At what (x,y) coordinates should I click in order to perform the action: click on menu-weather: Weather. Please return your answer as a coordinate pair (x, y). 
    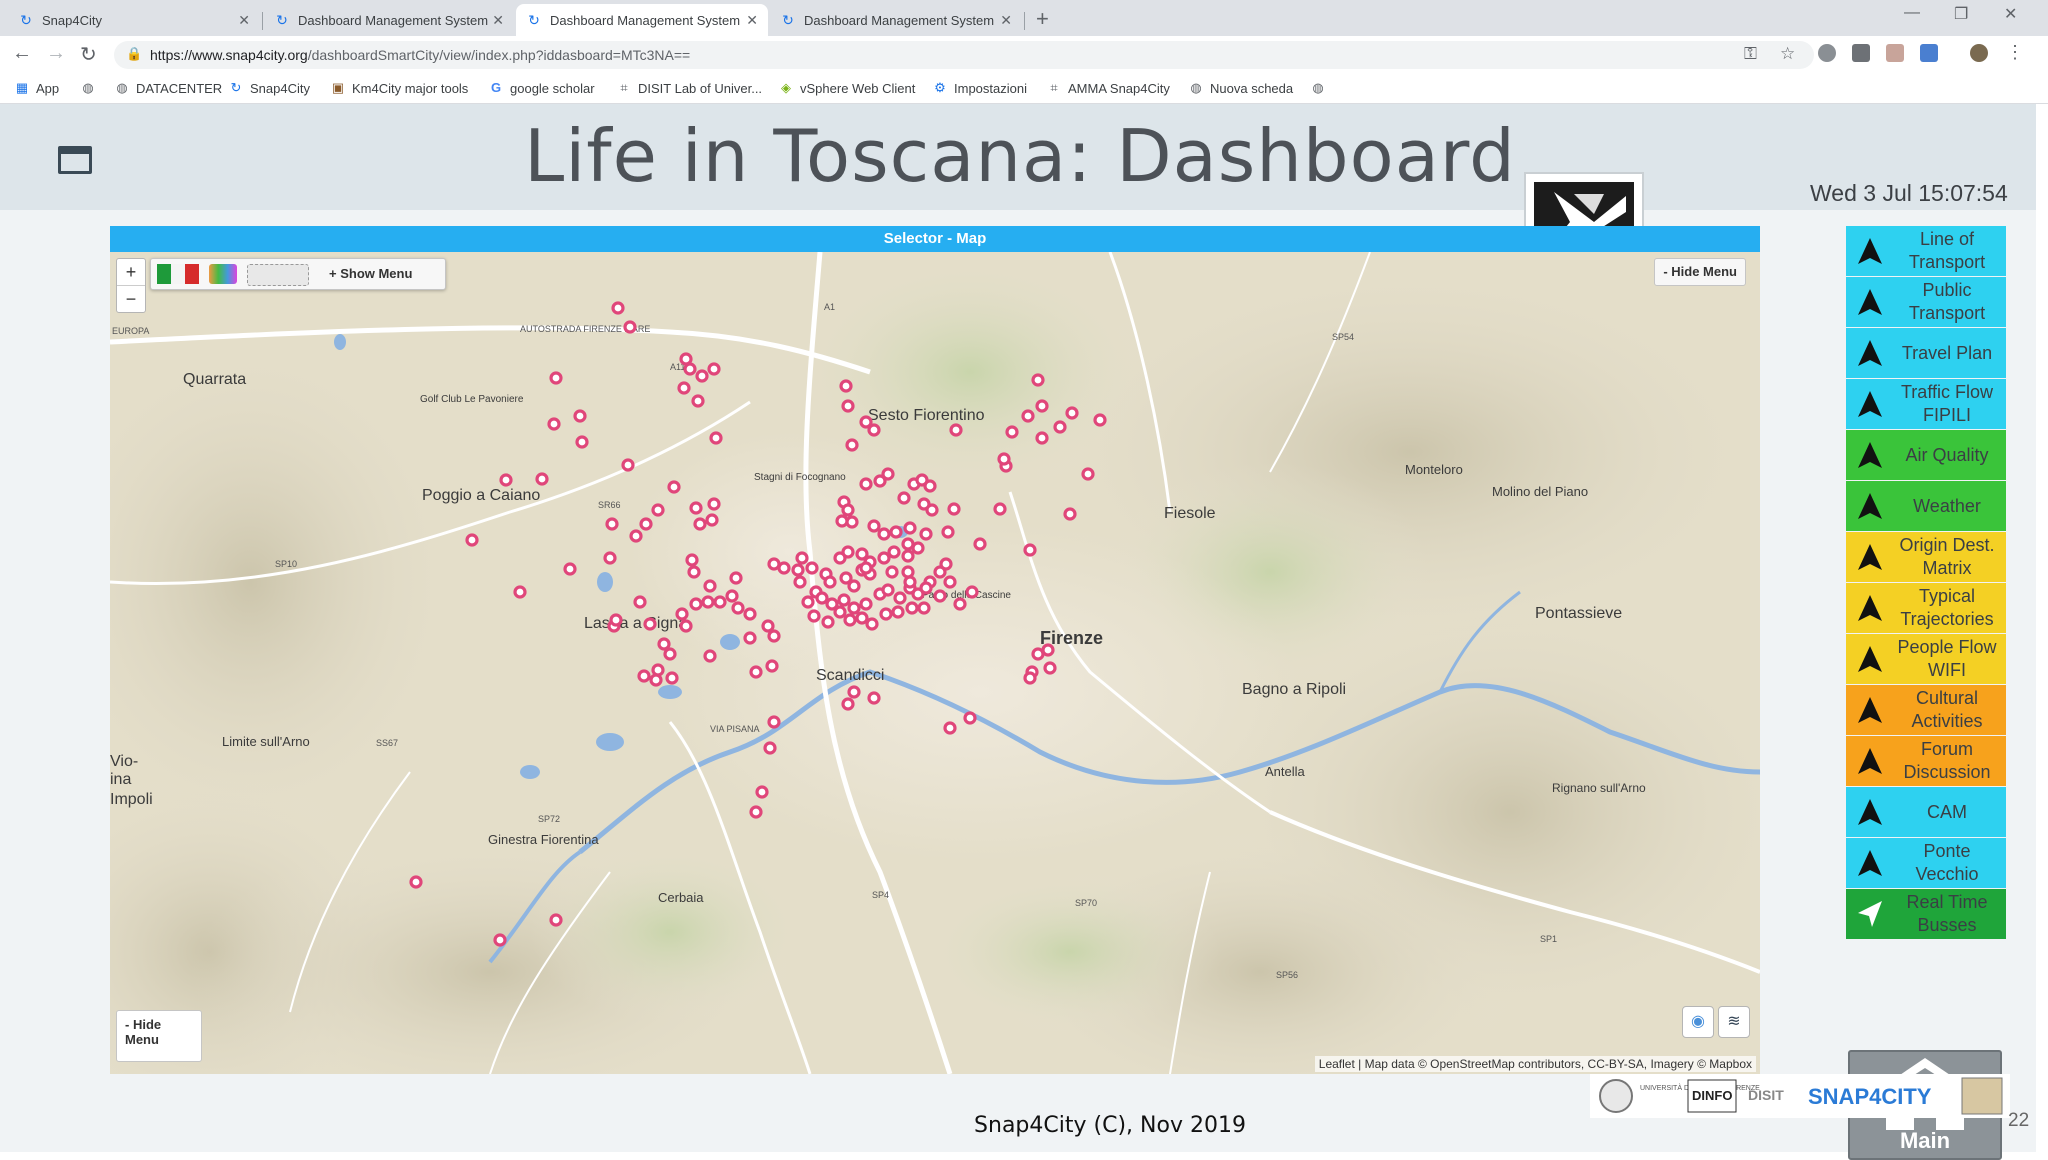
    Looking at the image, I should click on (1926, 506).